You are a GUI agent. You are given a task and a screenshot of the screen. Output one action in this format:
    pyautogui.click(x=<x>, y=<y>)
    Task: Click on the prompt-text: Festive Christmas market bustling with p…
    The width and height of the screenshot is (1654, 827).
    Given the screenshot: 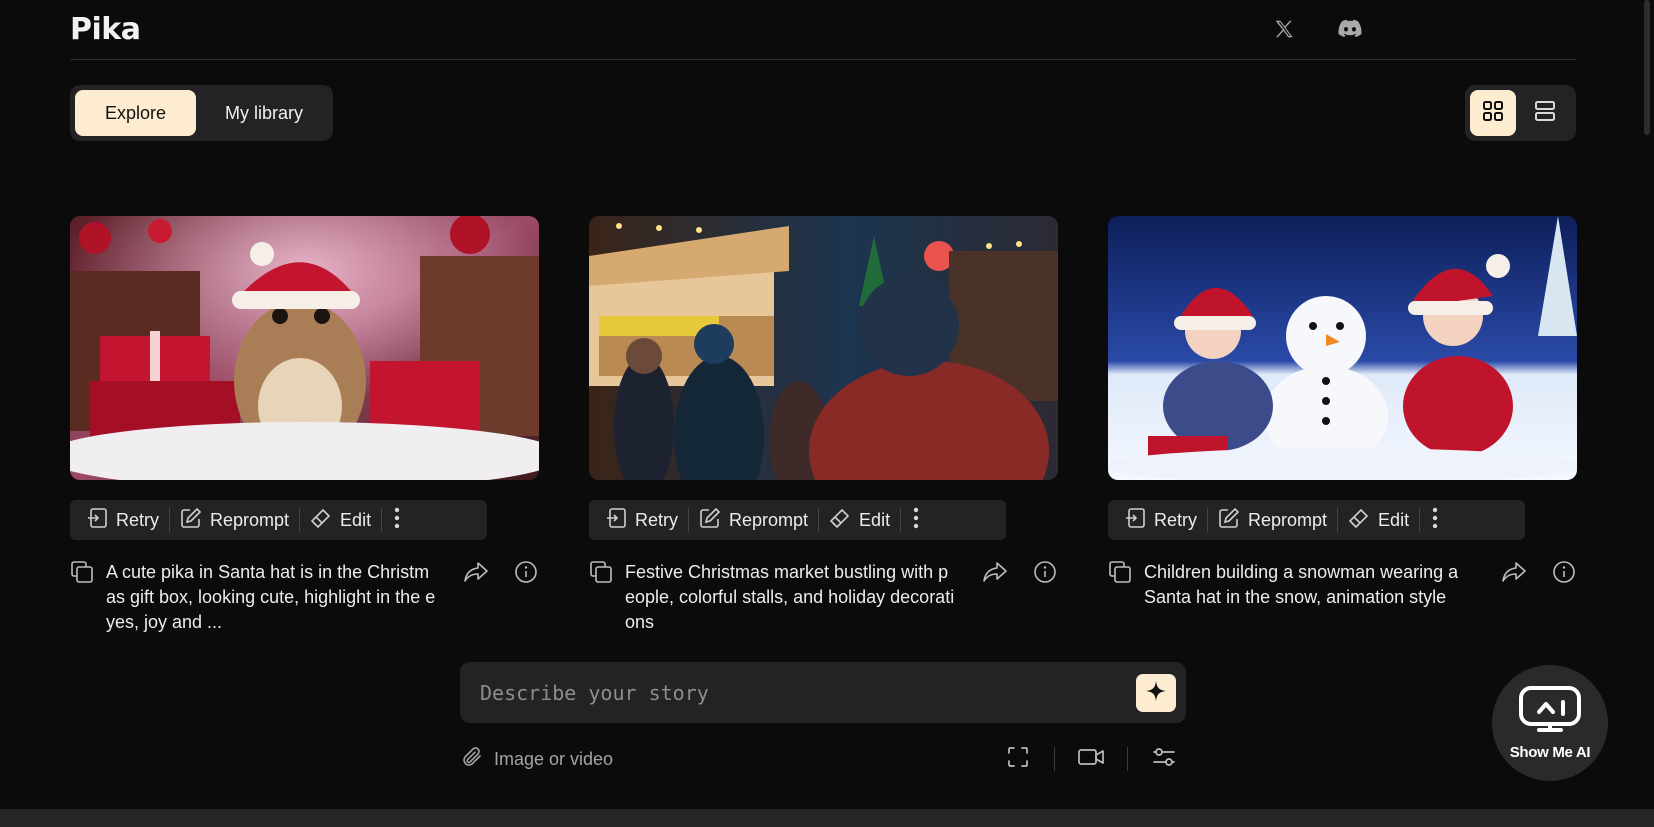 What is the action you would take?
    pyautogui.click(x=790, y=597)
    